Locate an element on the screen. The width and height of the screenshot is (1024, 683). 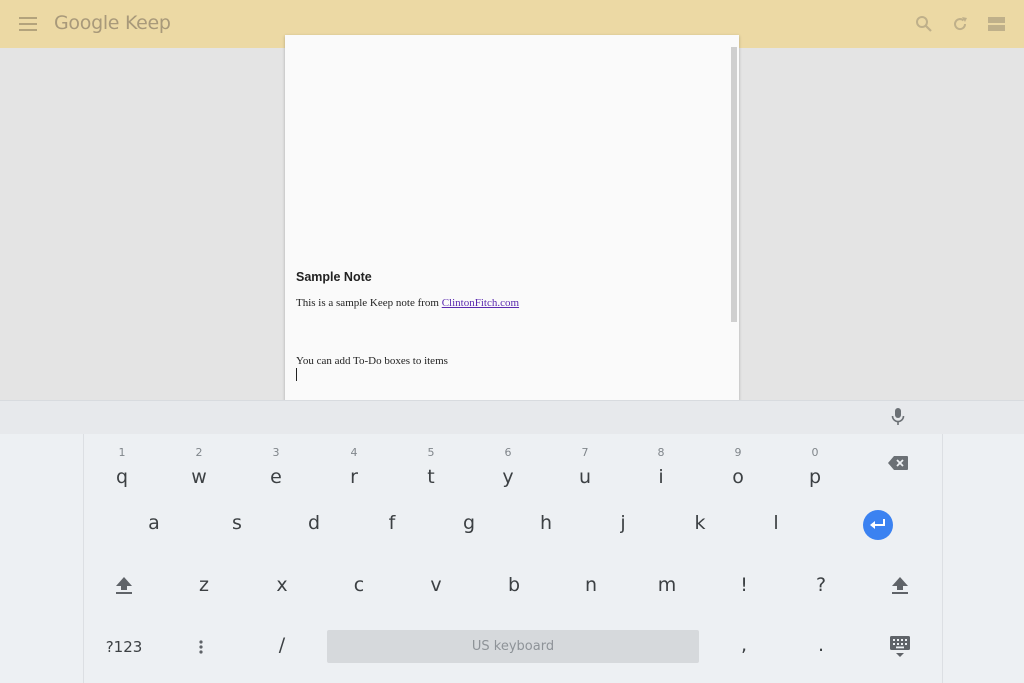
text-cursor is located at coordinates (296, 374).